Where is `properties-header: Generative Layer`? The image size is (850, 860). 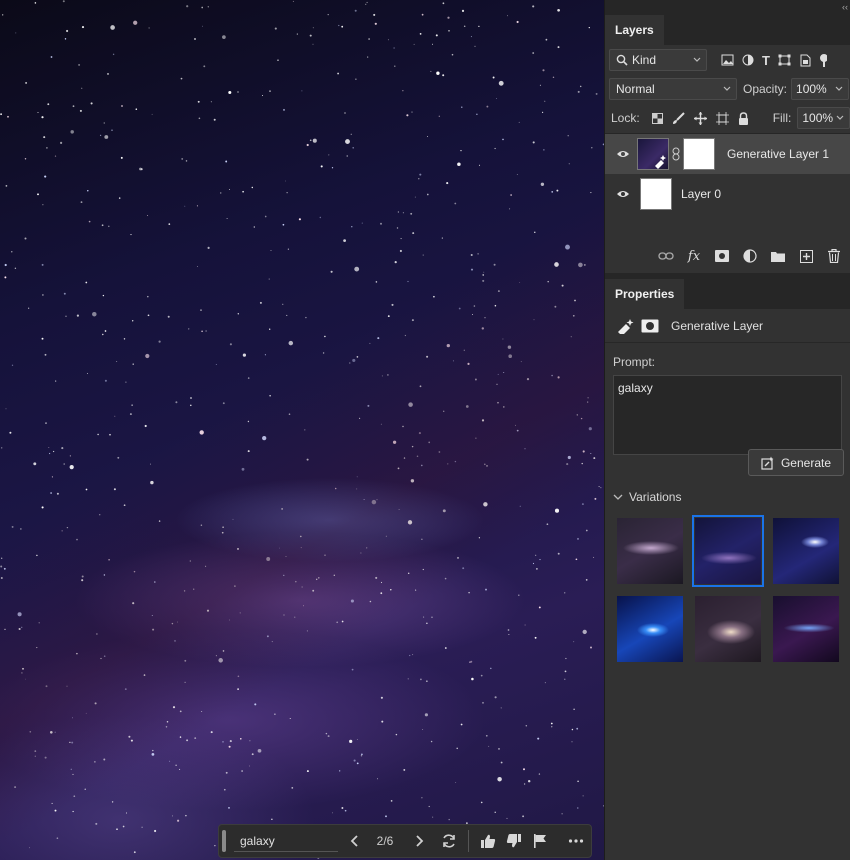 properties-header: Generative Layer is located at coordinates (727, 326).